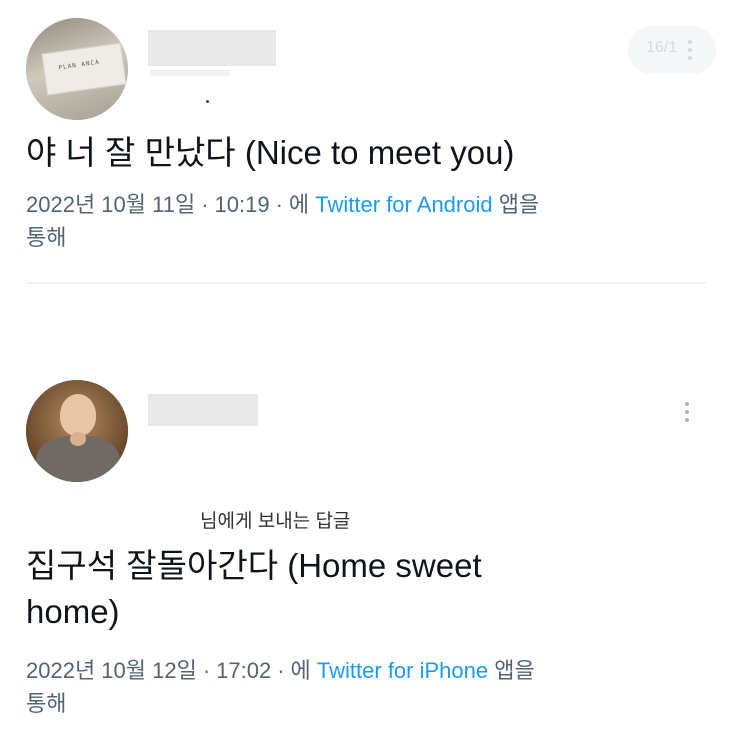  I want to click on avatar-figure-head, so click(78, 415).